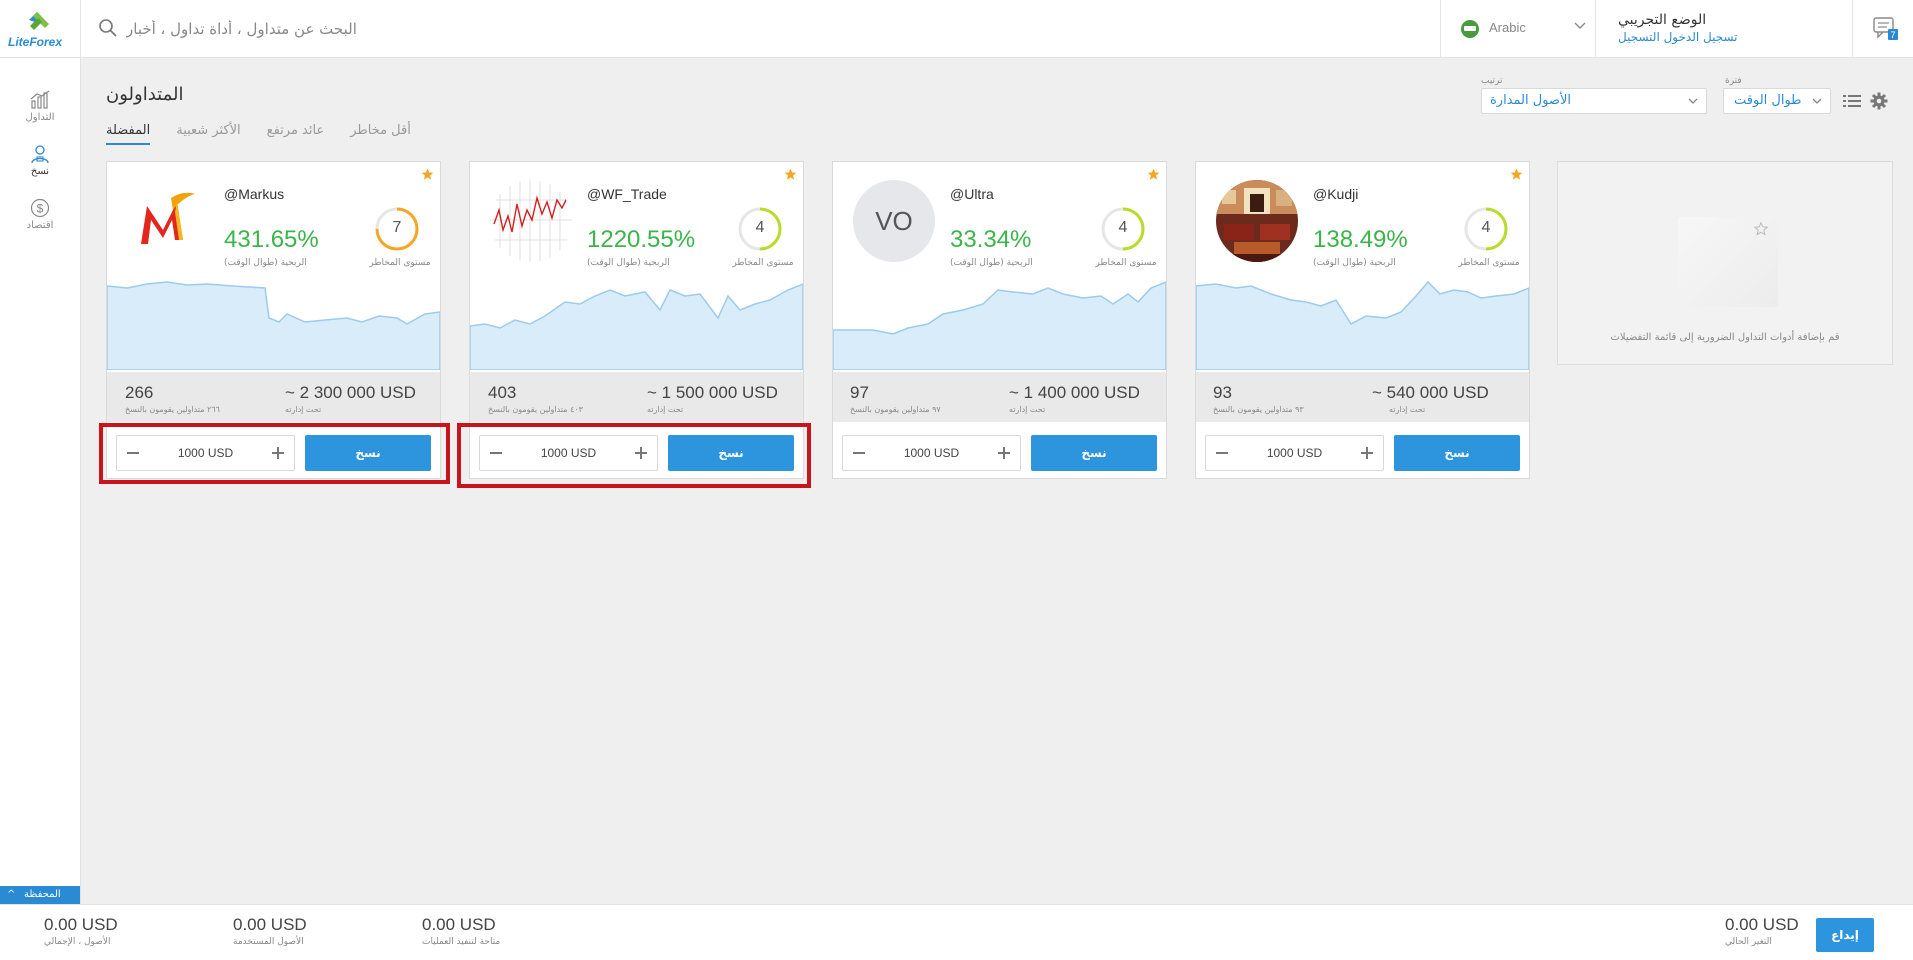  Describe the element at coordinates (972, 194) in the screenshot. I see `trader-handle: @Ultra` at that location.